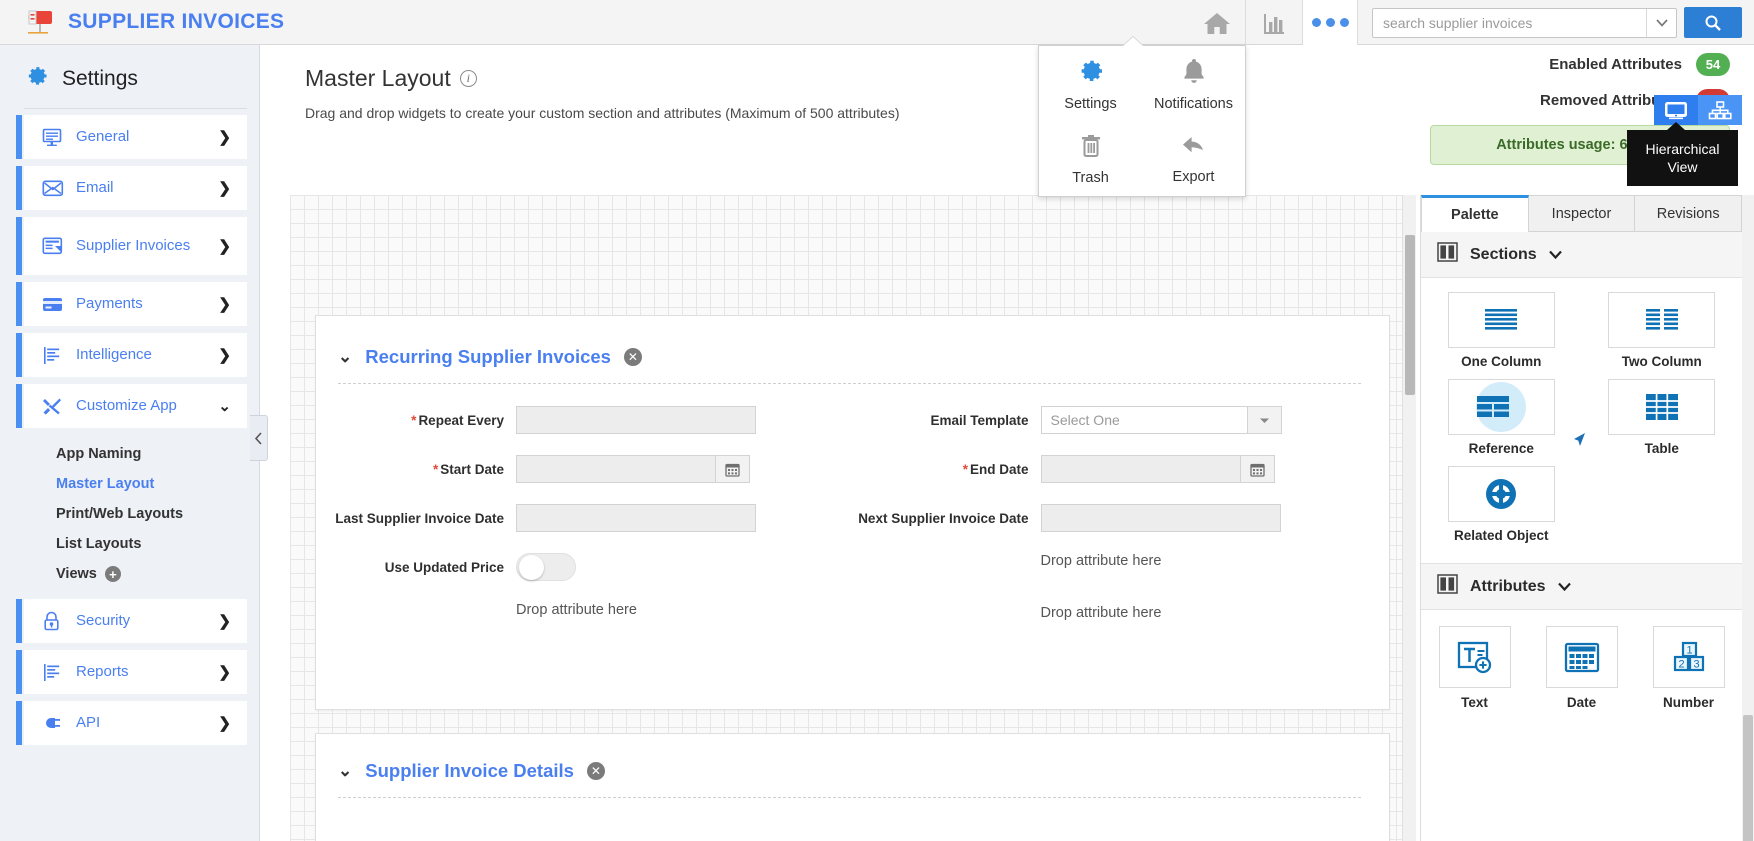 The width and height of the screenshot is (1754, 841). Describe the element at coordinates (531, 567) in the screenshot. I see `toggle-knob` at that location.